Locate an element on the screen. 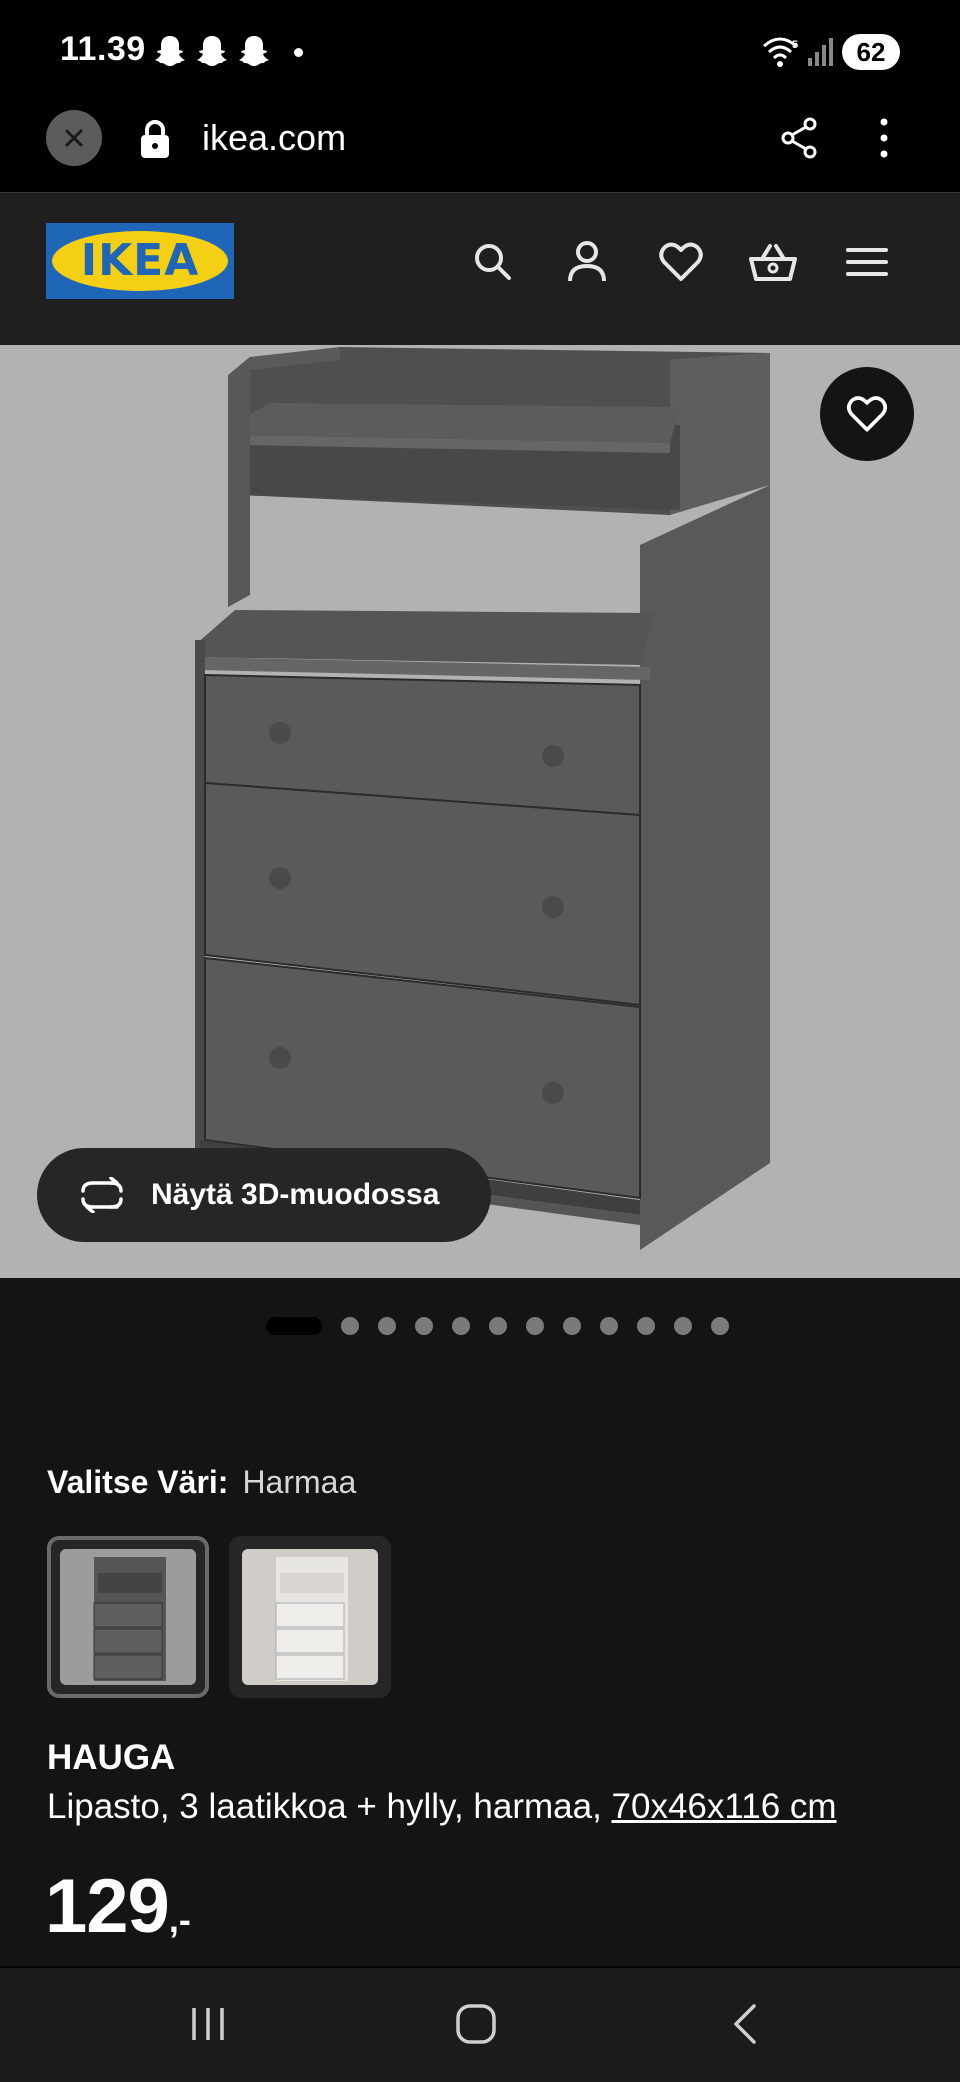  product-price: 129,- is located at coordinates (118, 1913).